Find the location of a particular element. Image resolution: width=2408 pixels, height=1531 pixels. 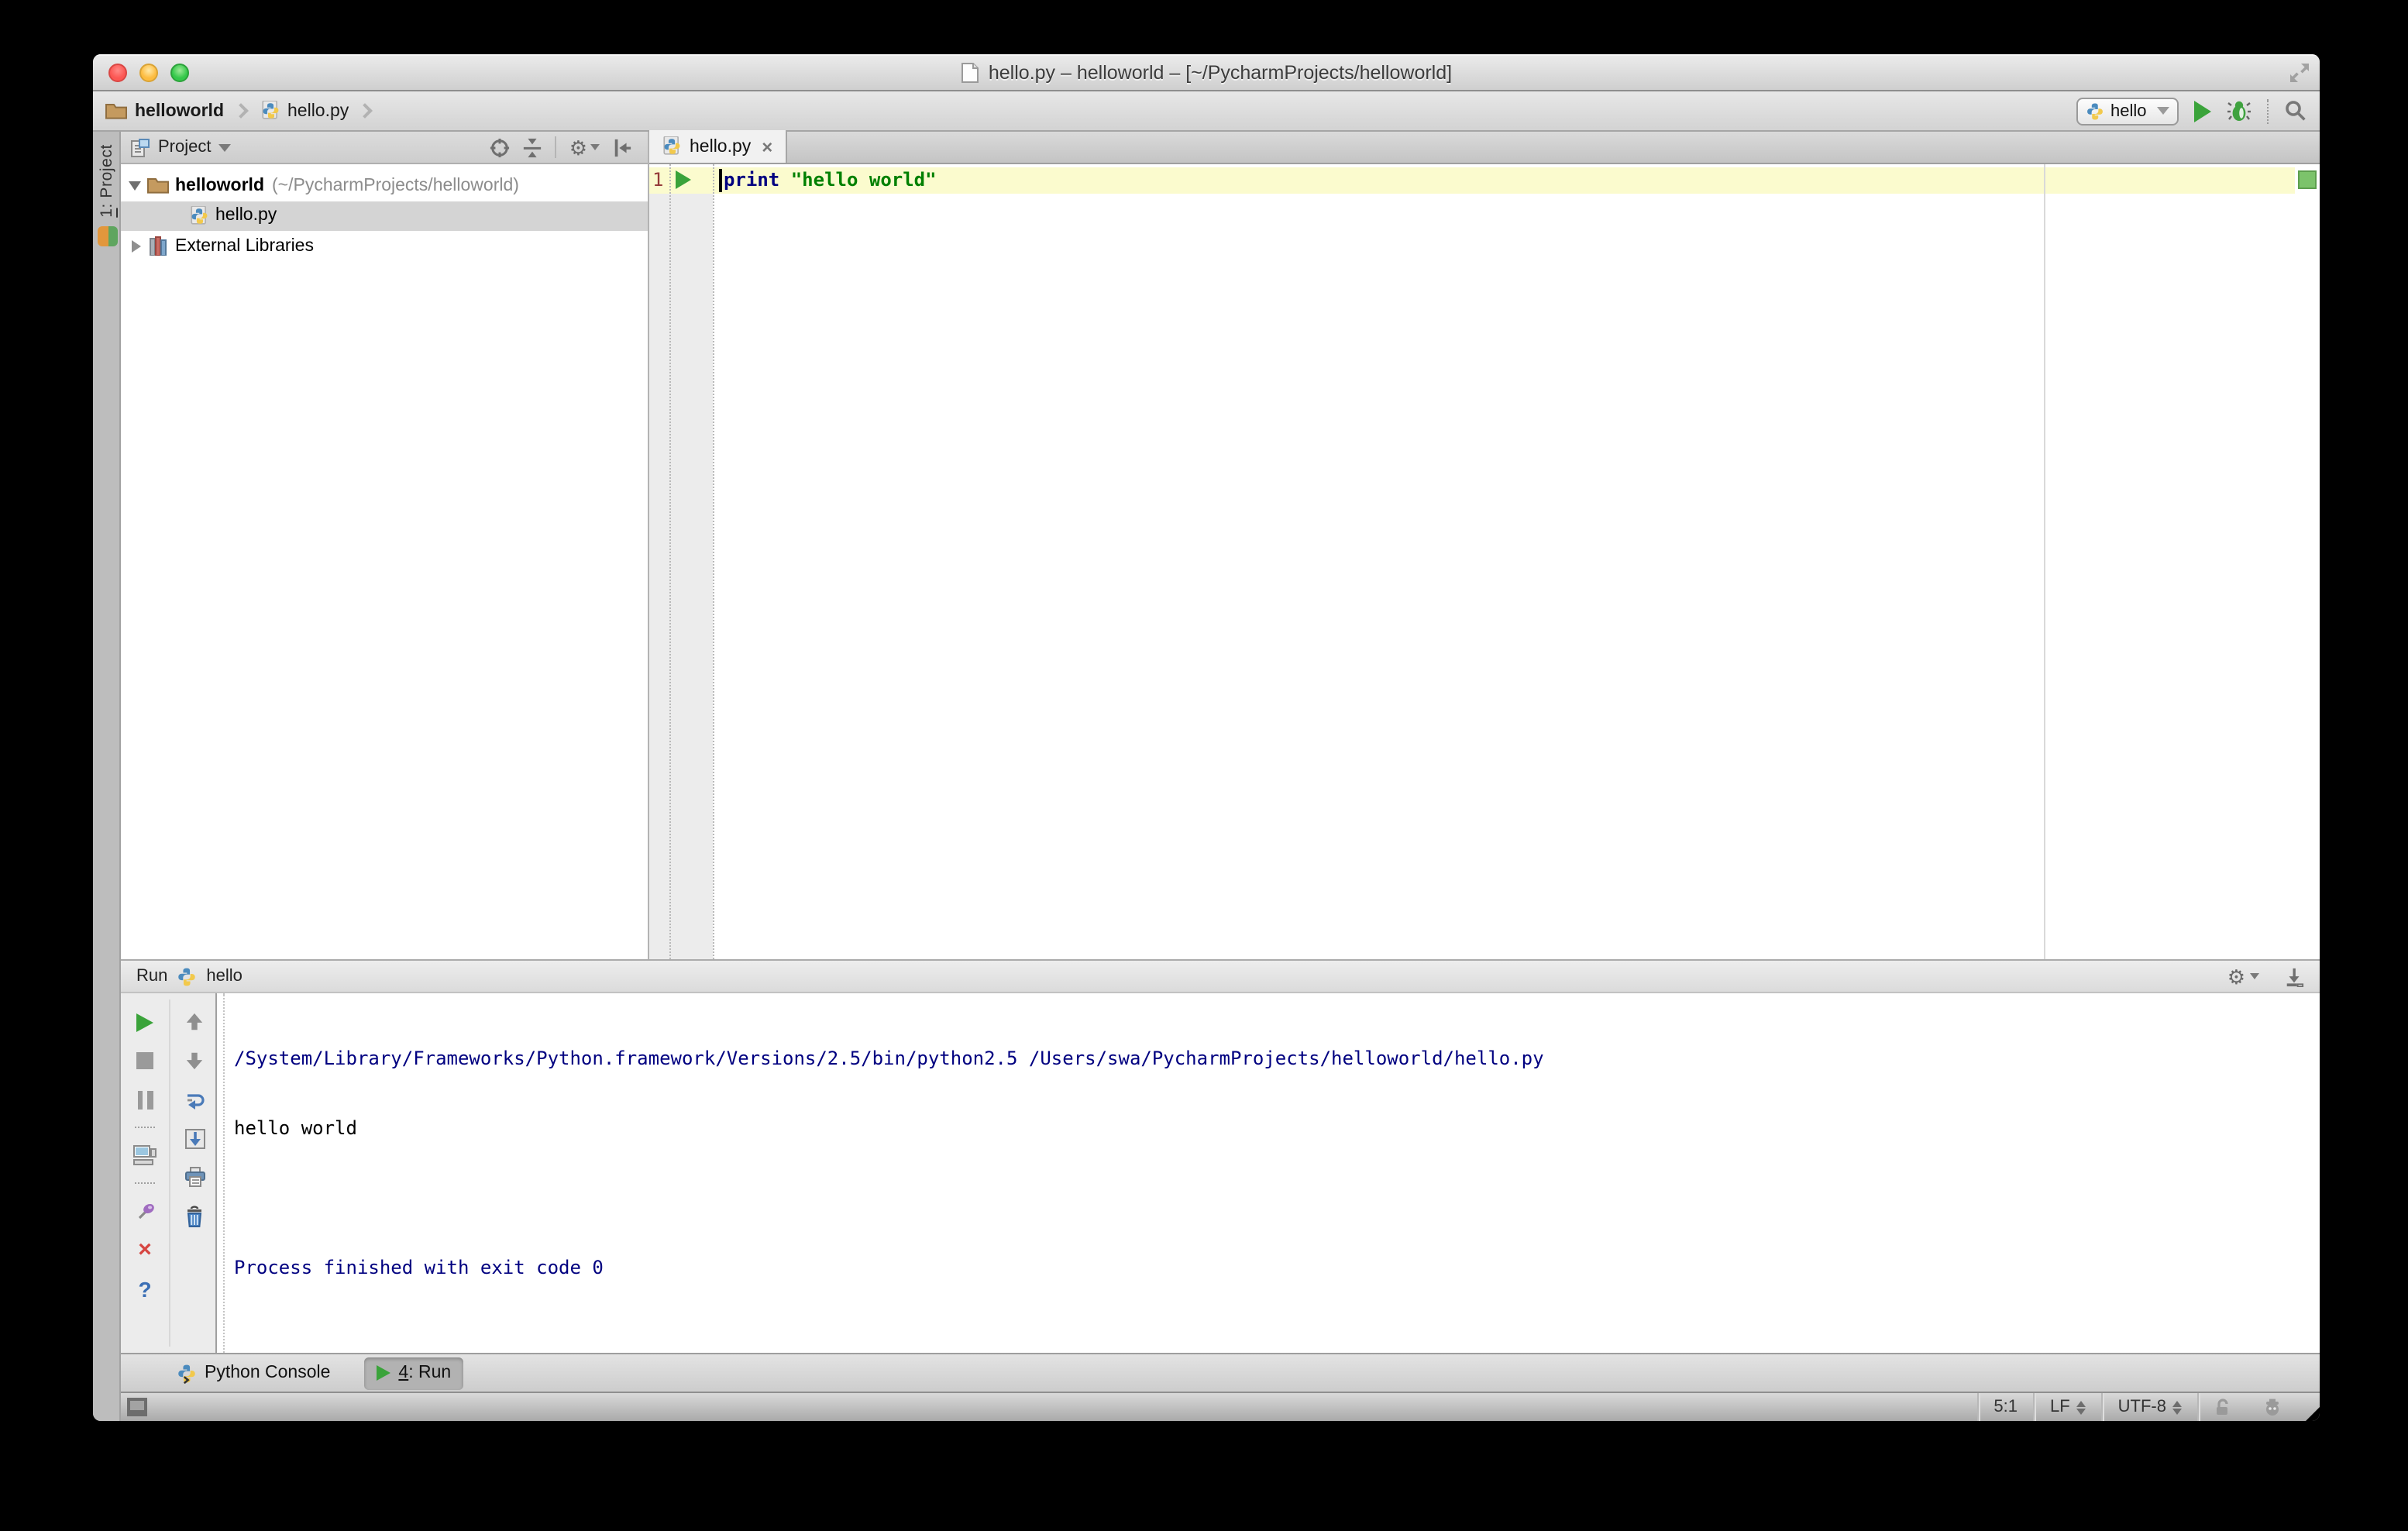

status-bar-widgets: 5:1 LF UTF-8 is located at coordinates (2137, 1407).